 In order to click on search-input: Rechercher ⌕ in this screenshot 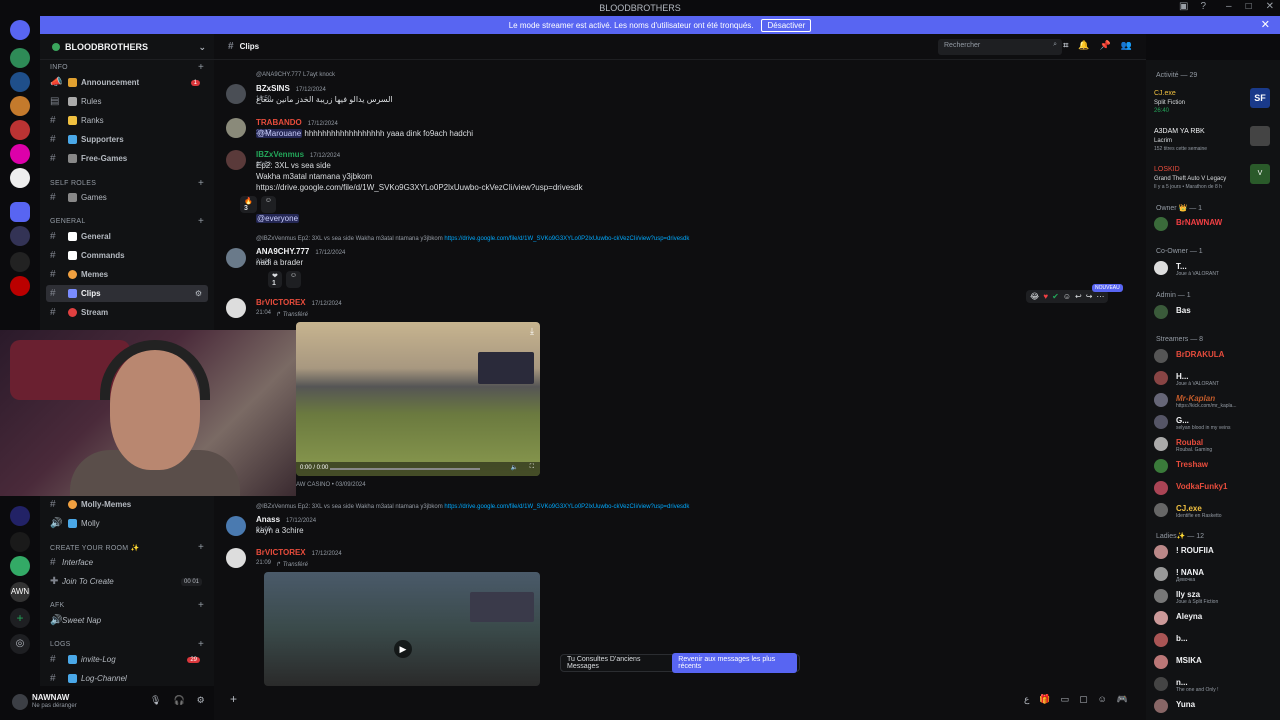, I will do `click(1000, 47)`.